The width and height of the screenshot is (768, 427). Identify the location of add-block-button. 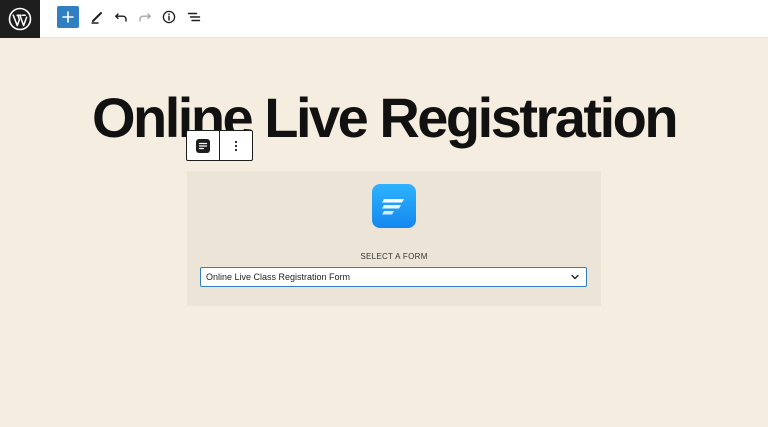
(68, 17).